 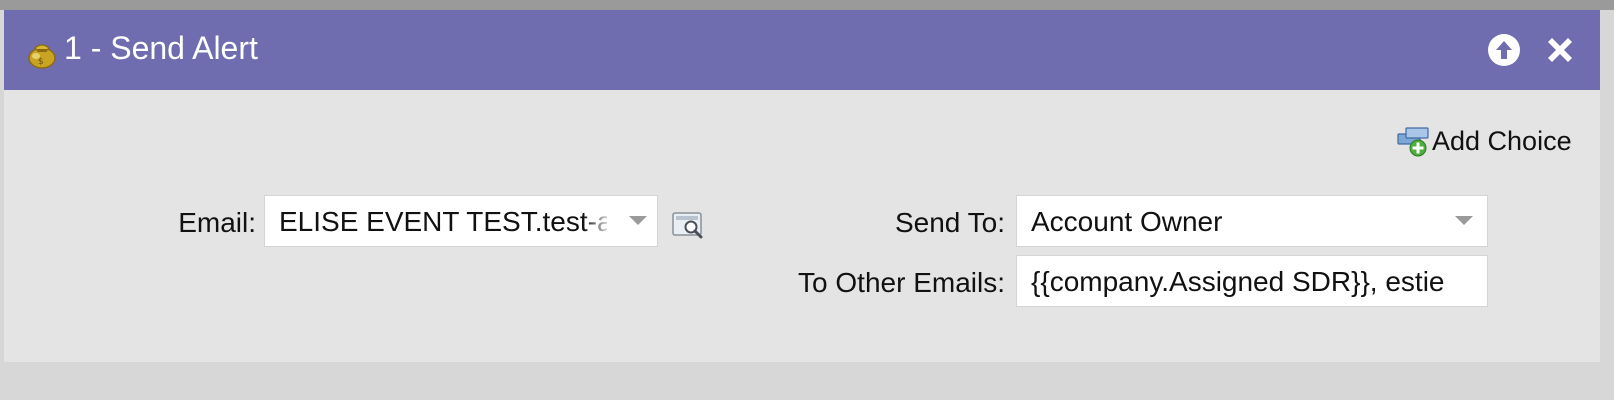 What do you see at coordinates (949, 222) in the screenshot?
I see `send-to-label: Send To:` at bounding box center [949, 222].